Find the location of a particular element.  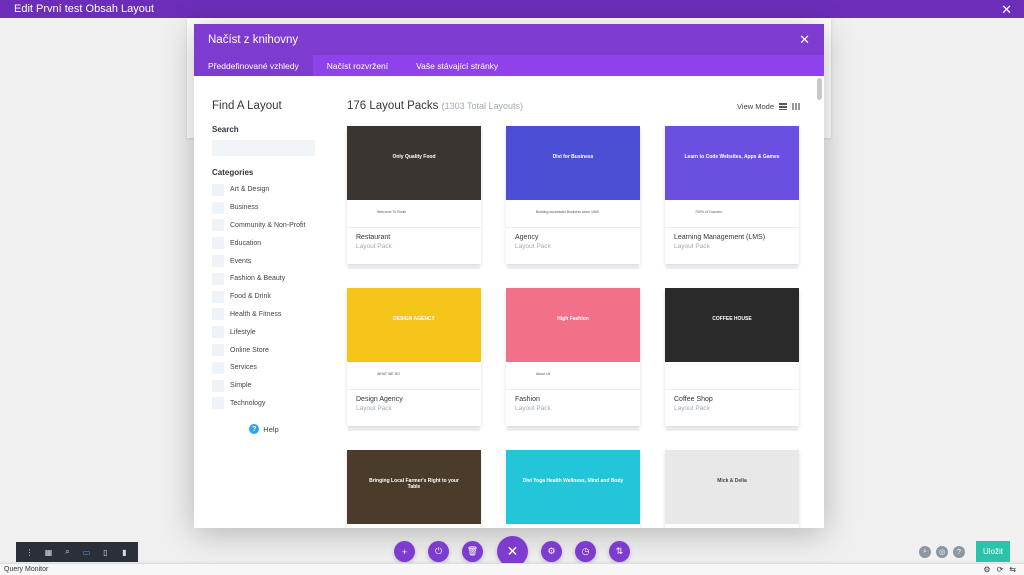

category-label: Business is located at coordinates (244, 208).